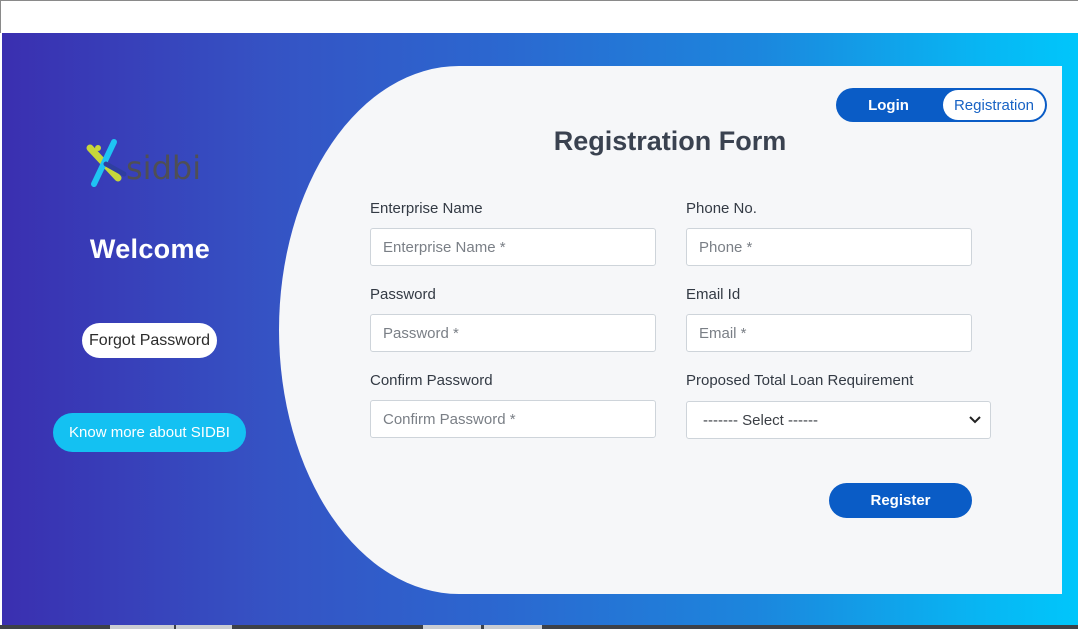  What do you see at coordinates (721, 208) in the screenshot?
I see `phone-label: Phone No.` at bounding box center [721, 208].